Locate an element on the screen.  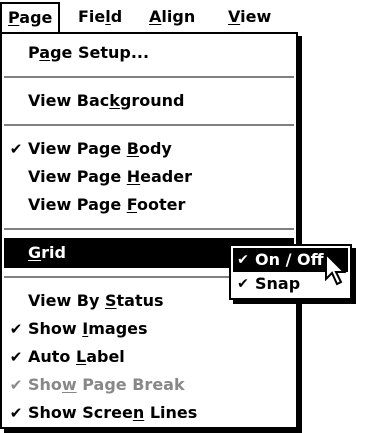
menubar-align-text-b: lign is located at coordinates (178, 16).